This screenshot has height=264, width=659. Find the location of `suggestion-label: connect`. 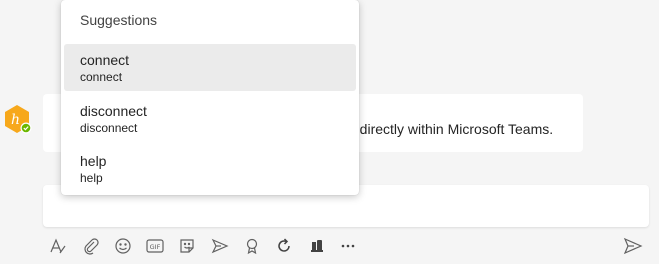

suggestion-label: connect is located at coordinates (105, 60).